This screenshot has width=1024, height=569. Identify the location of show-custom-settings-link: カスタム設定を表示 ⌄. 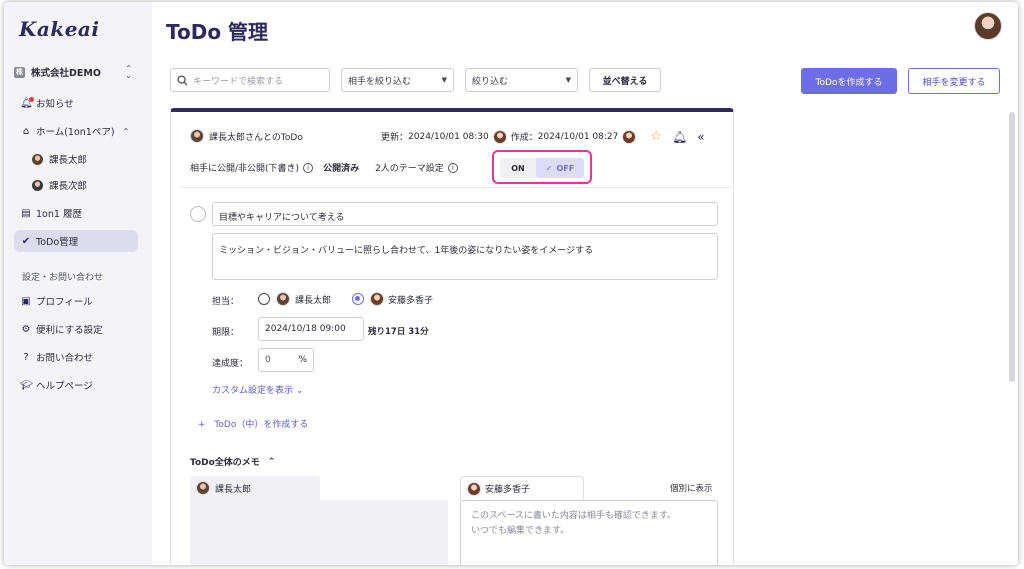
(257, 389).